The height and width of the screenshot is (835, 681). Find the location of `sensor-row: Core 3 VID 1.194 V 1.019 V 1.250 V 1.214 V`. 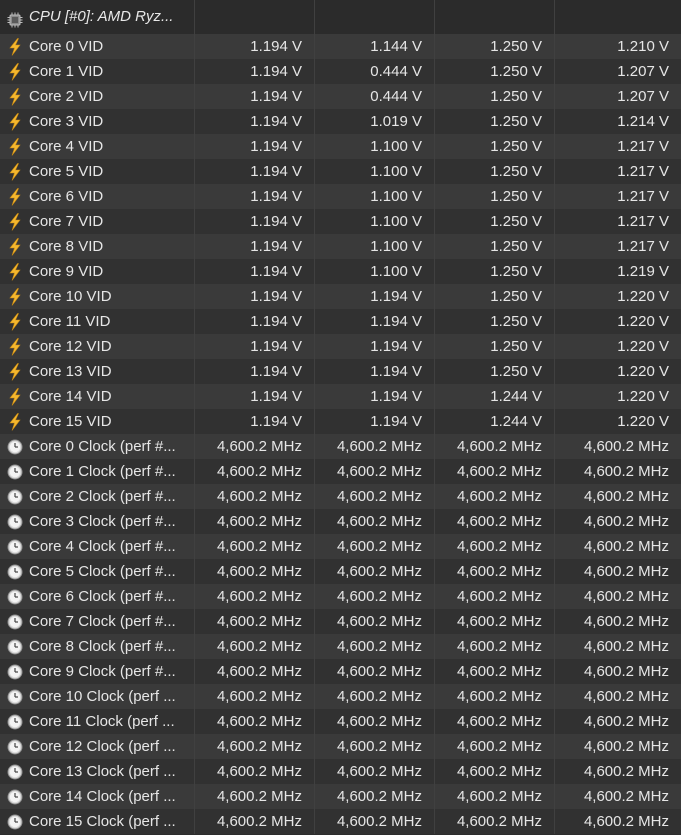

sensor-row: Core 3 VID 1.194 V 1.019 V 1.250 V 1.214 V is located at coordinates (340, 121).